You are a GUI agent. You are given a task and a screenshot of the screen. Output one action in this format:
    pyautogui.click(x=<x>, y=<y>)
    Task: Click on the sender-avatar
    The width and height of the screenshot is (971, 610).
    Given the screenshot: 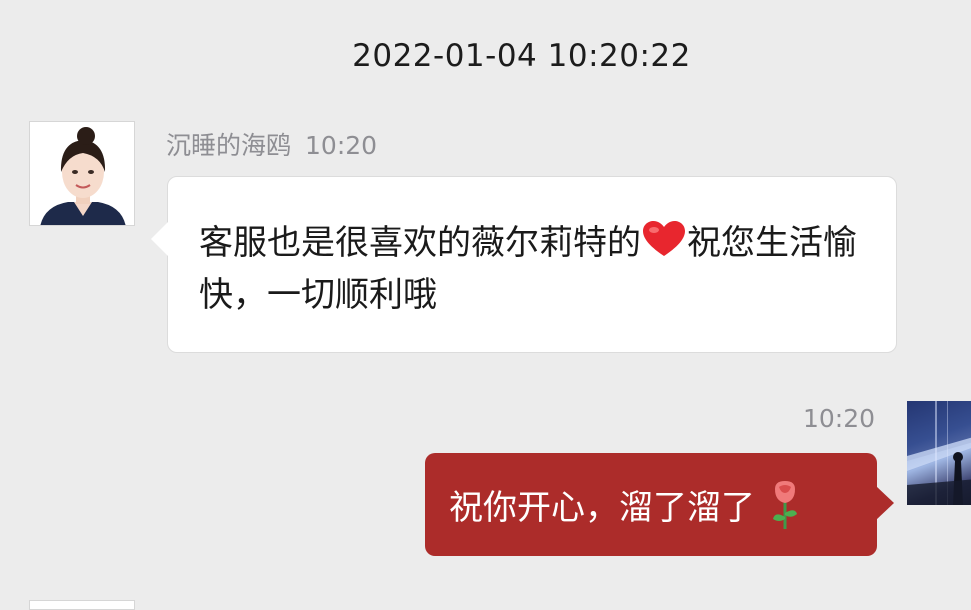 What is the action you would take?
    pyautogui.click(x=82, y=173)
    